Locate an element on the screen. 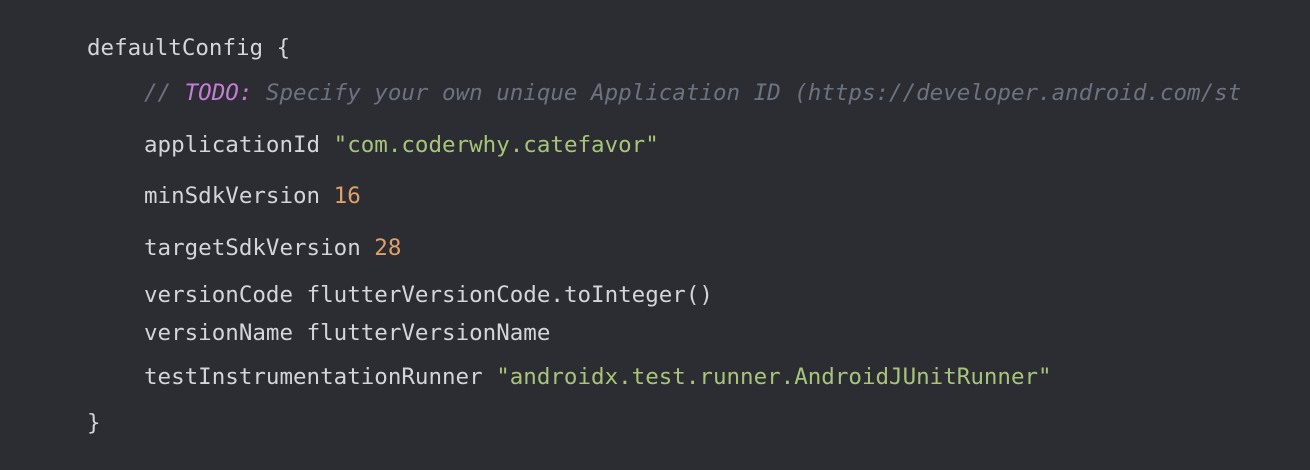 The width and height of the screenshot is (1310, 470). code-line-min-sdk: minSdkVersion 16 is located at coordinates (252, 196).